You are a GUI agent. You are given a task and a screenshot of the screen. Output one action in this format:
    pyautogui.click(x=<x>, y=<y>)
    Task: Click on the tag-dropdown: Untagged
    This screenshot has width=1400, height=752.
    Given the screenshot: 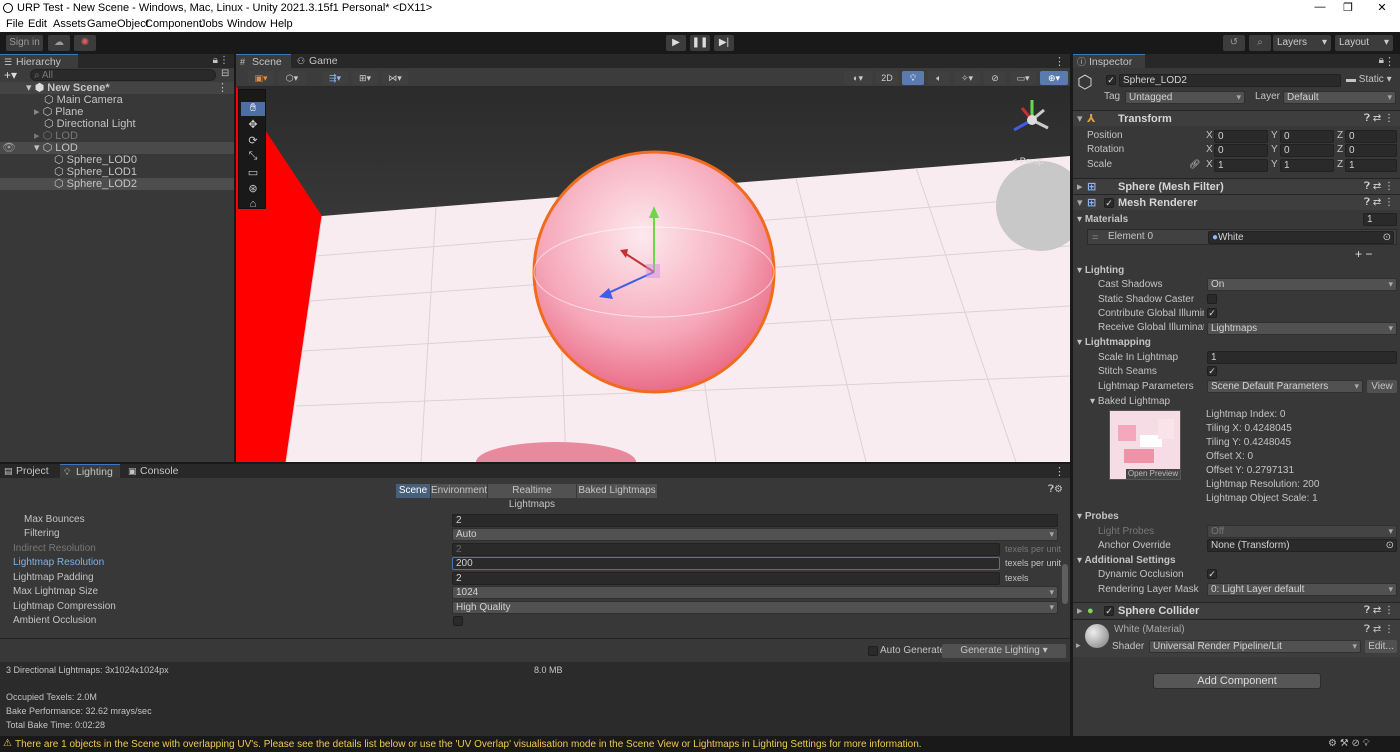 What is the action you would take?
    pyautogui.click(x=1185, y=97)
    